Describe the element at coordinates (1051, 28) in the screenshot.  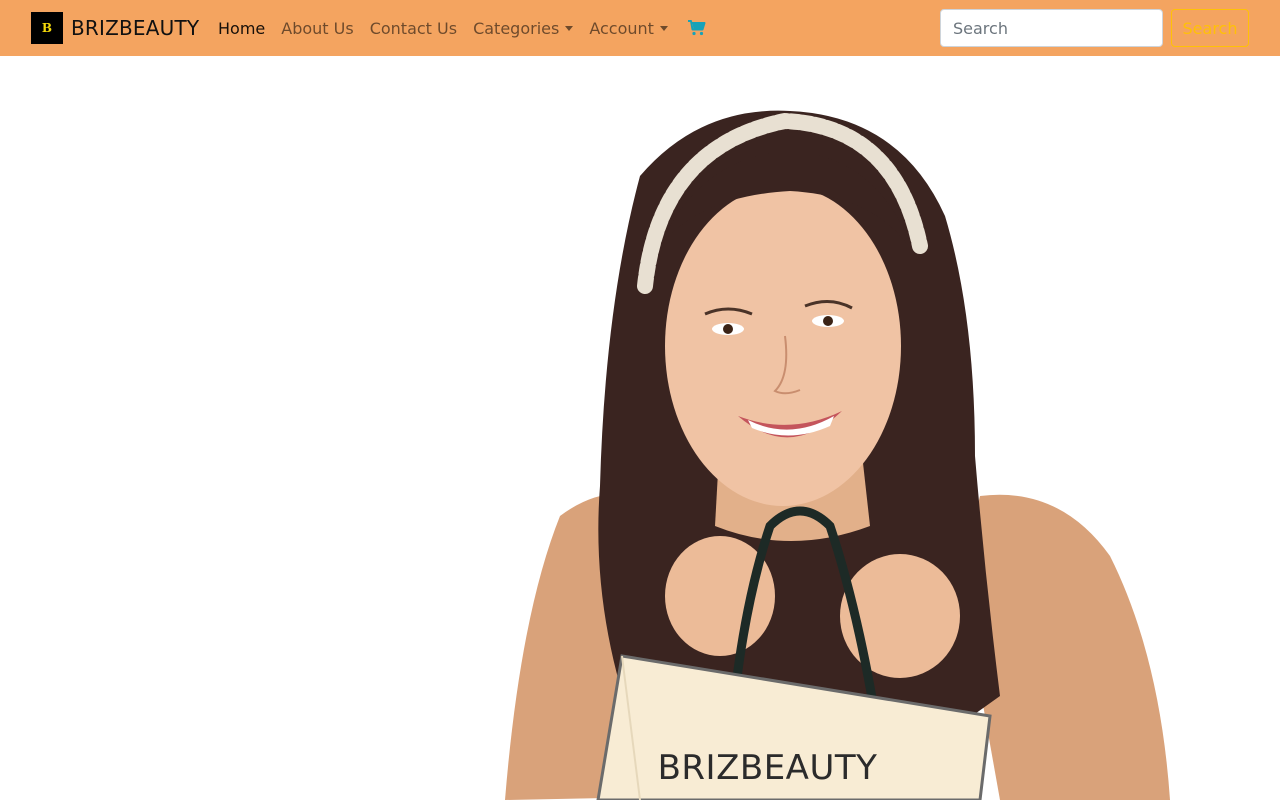
I see `search-input` at that location.